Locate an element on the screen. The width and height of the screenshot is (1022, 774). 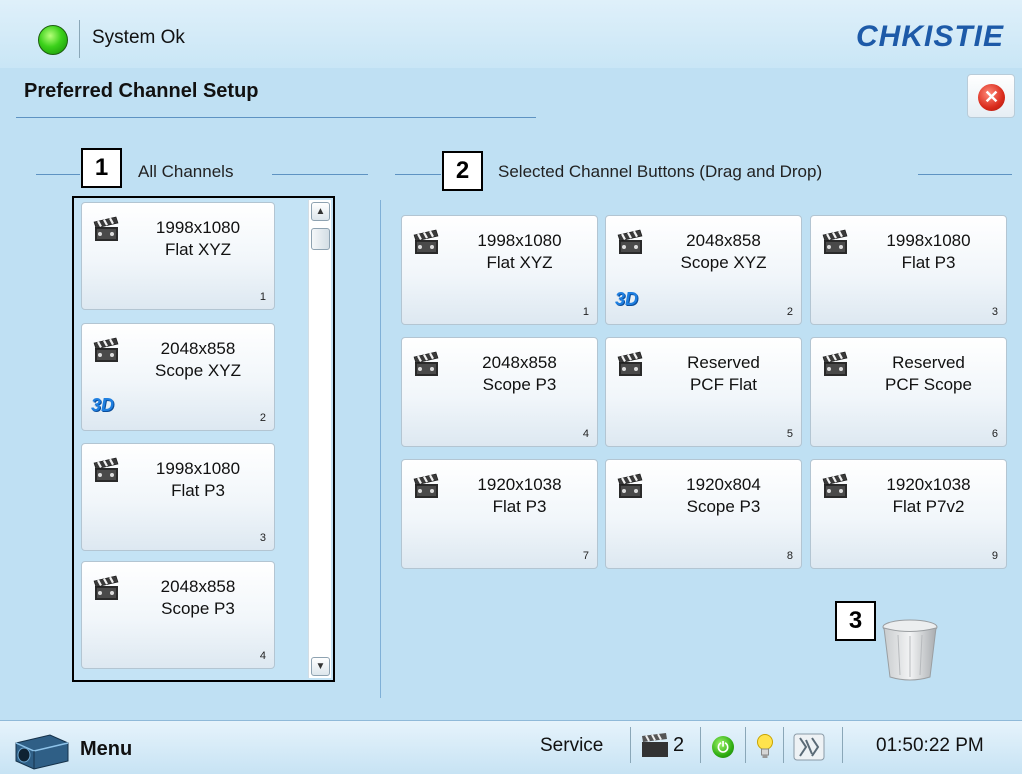
channel-title: 1920x1038 Flat P7v2 is located at coordinates (928, 496).